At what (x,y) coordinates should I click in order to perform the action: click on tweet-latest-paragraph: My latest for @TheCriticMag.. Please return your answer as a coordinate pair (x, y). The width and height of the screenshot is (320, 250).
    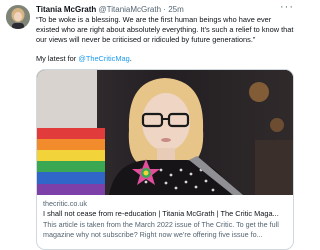
    Looking at the image, I should click on (165, 59).